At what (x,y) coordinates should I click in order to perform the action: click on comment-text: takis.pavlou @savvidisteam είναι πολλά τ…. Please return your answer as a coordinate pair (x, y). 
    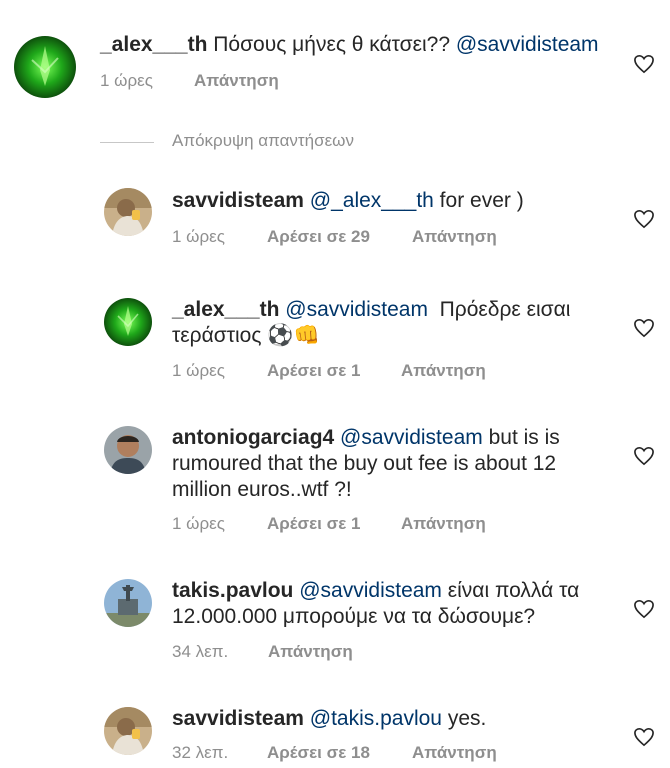
    Looking at the image, I should click on (402, 604).